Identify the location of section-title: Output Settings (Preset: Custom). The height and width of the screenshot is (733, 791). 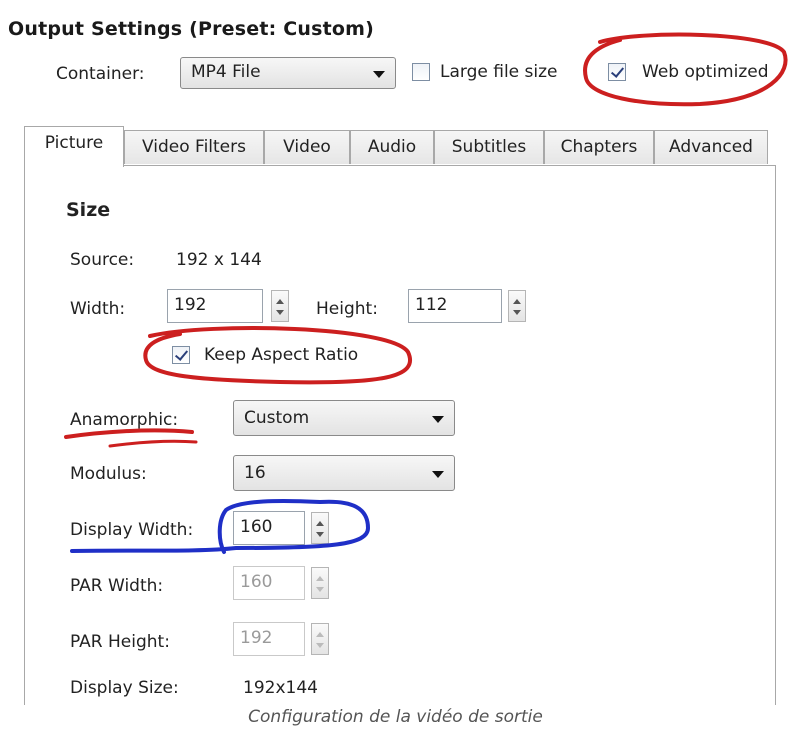
(191, 29).